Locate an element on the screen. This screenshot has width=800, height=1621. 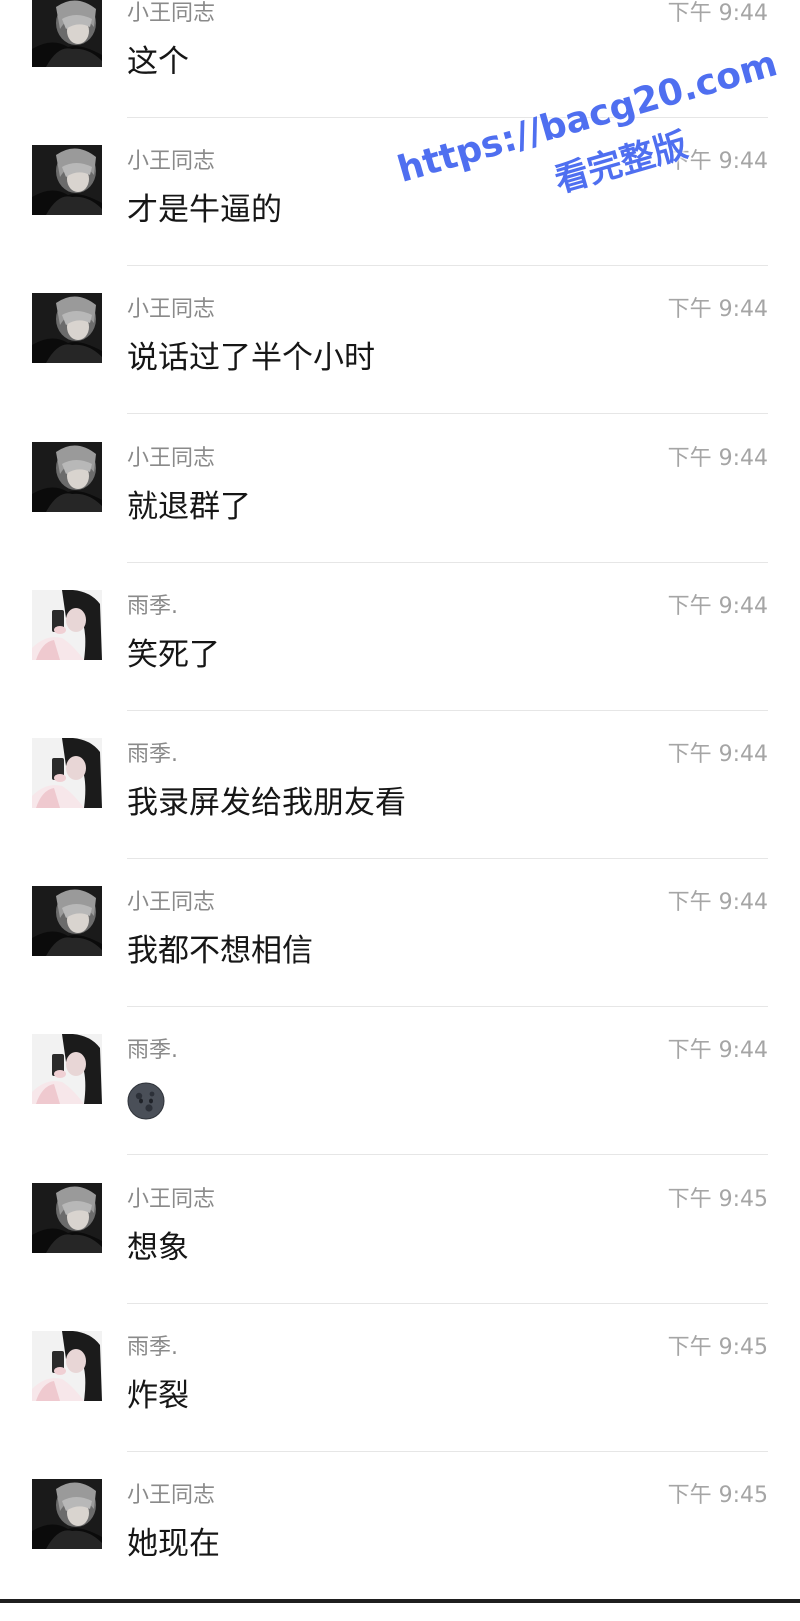
message-row: 小王同志 下午 9:44 就退群了 is located at coordinates (400, 508).